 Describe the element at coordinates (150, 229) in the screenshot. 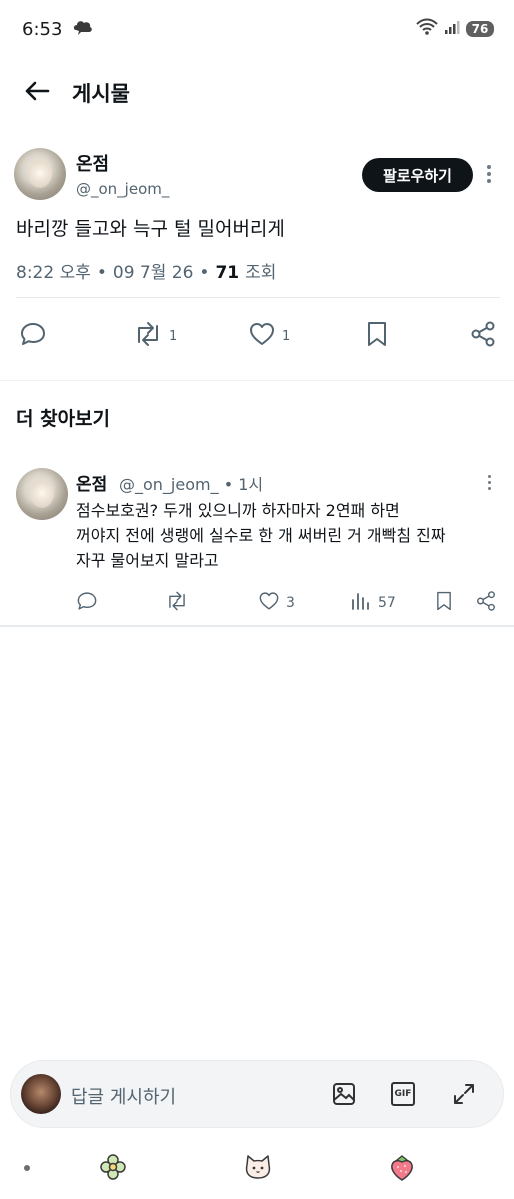

I see `post-text: 바리깡 들고와 늑구 털 밀어버리게` at that location.